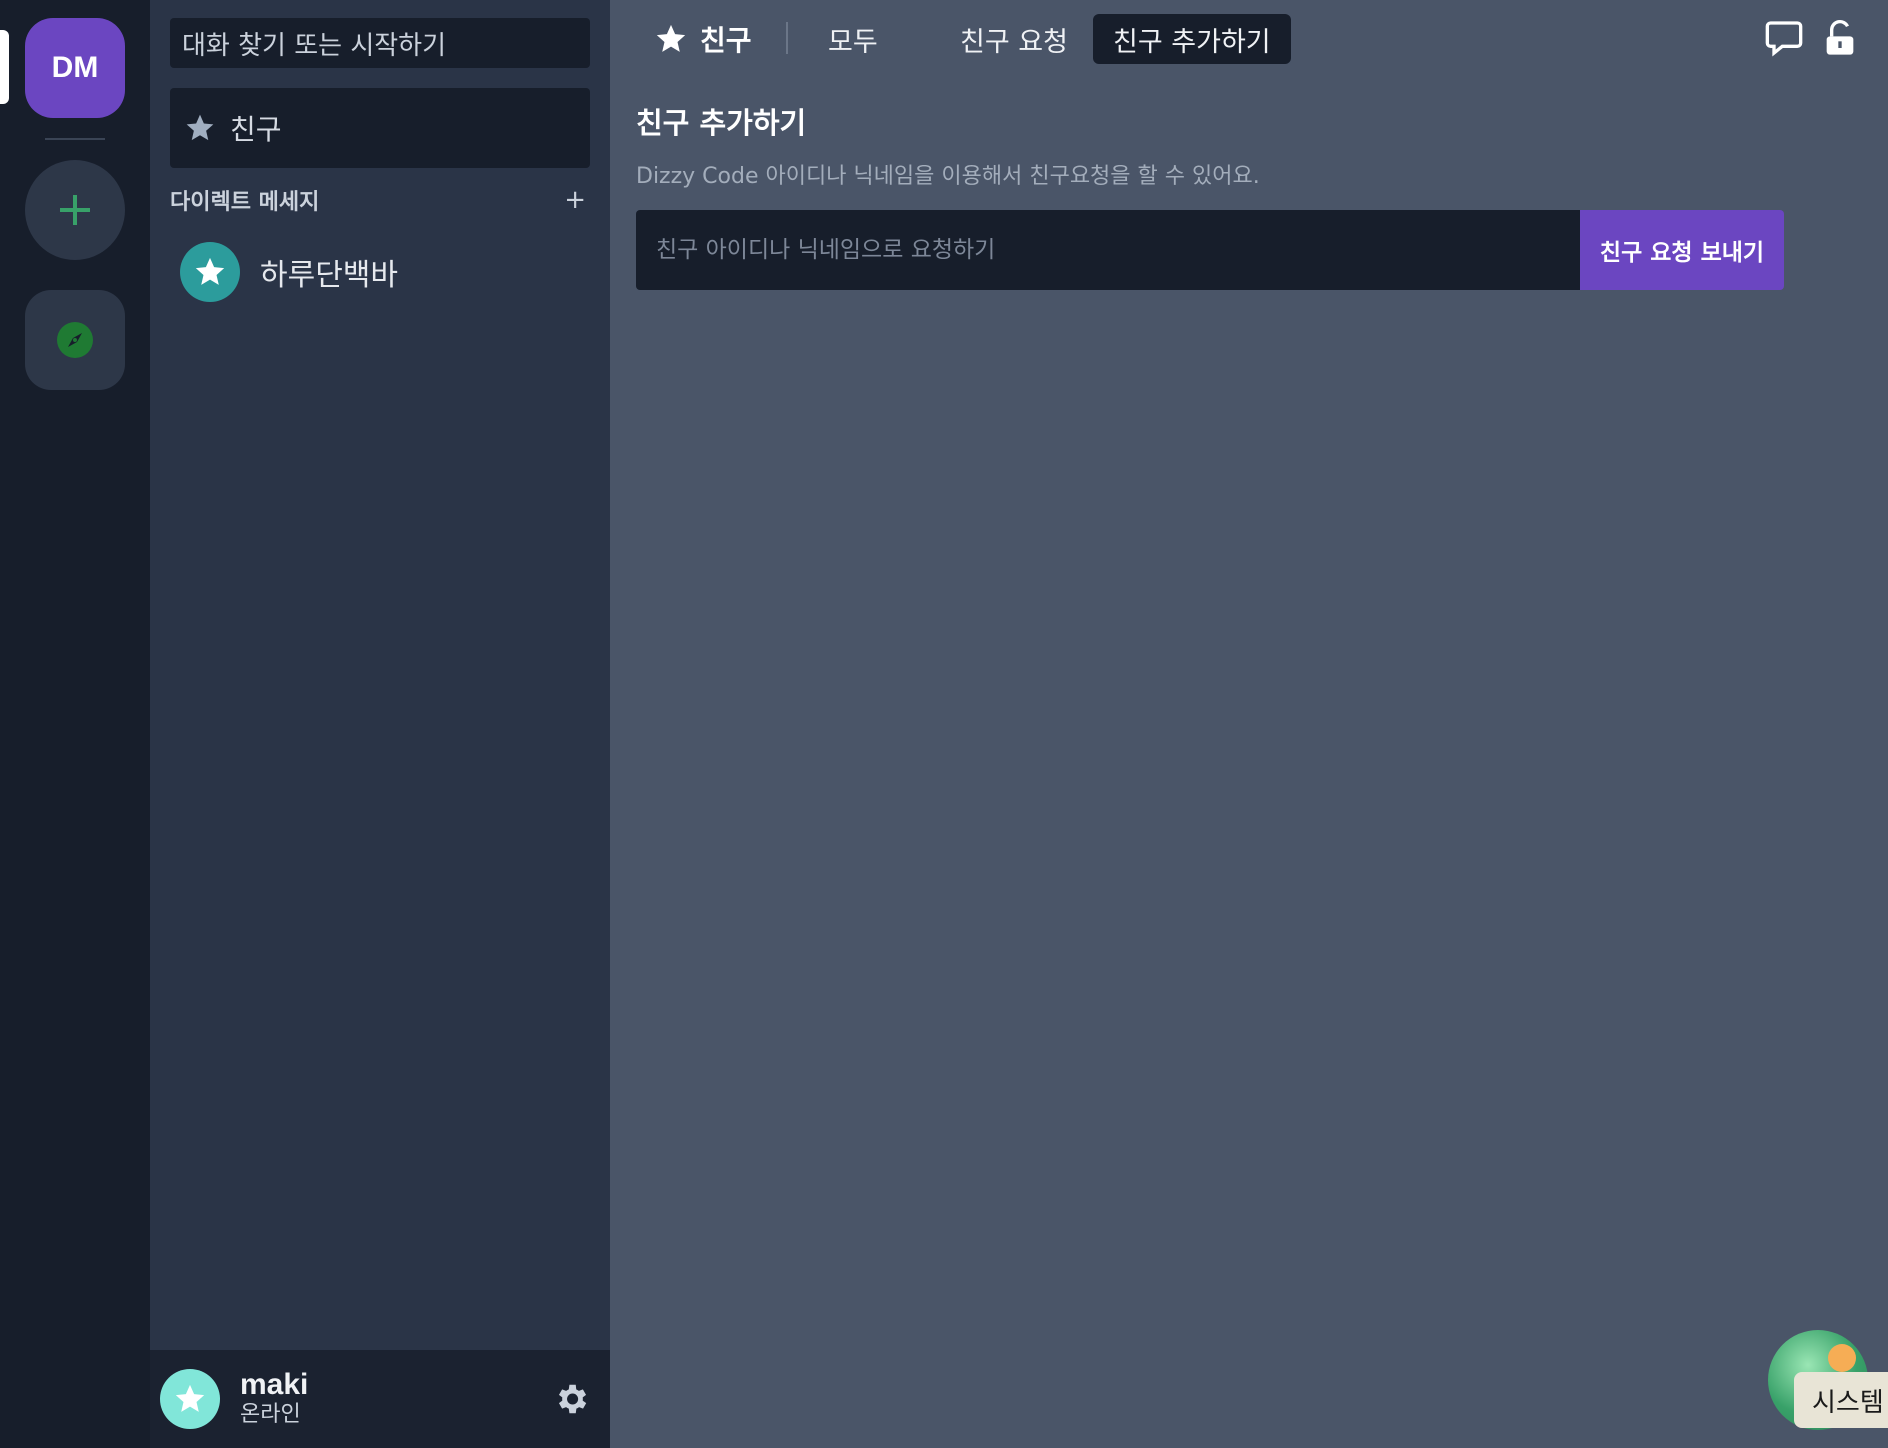 The width and height of the screenshot is (1888, 1448). I want to click on page-description: Dizzy Code 아이디나 닉네임을 이용해서 친구요청을 할 수 있어요., so click(948, 176).